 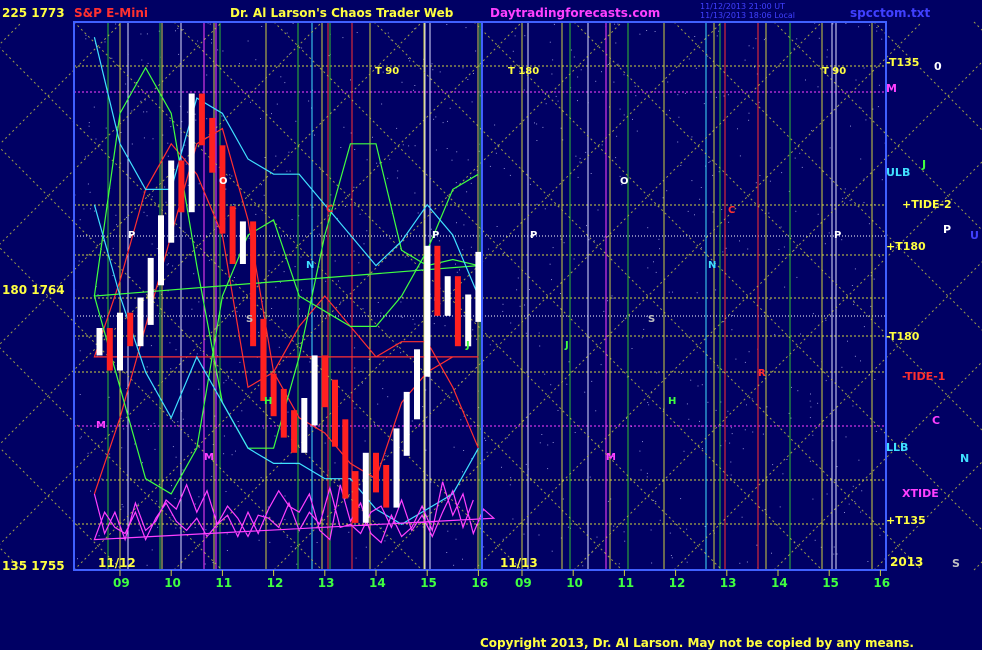 What do you see at coordinates (897, 447) in the screenshot?
I see `label-llb: LLB` at bounding box center [897, 447].